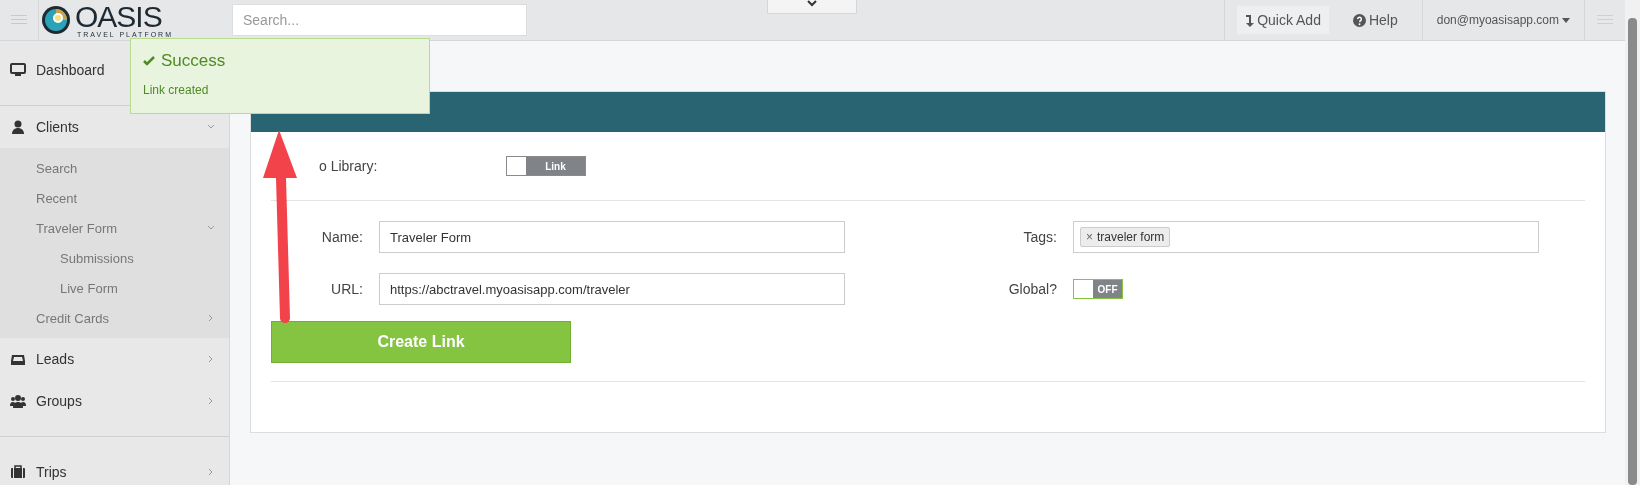  What do you see at coordinates (348, 166) in the screenshot?
I see `field-label: o Library:` at bounding box center [348, 166].